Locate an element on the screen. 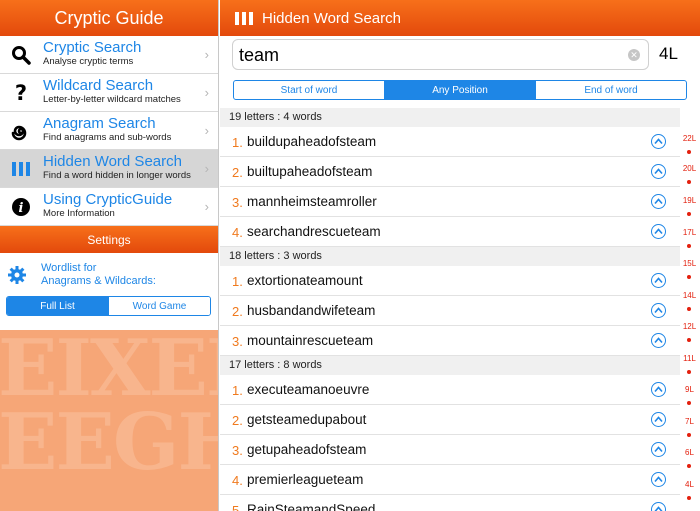 The image size is (700, 511). item-word: extortionateamount is located at coordinates (305, 280).